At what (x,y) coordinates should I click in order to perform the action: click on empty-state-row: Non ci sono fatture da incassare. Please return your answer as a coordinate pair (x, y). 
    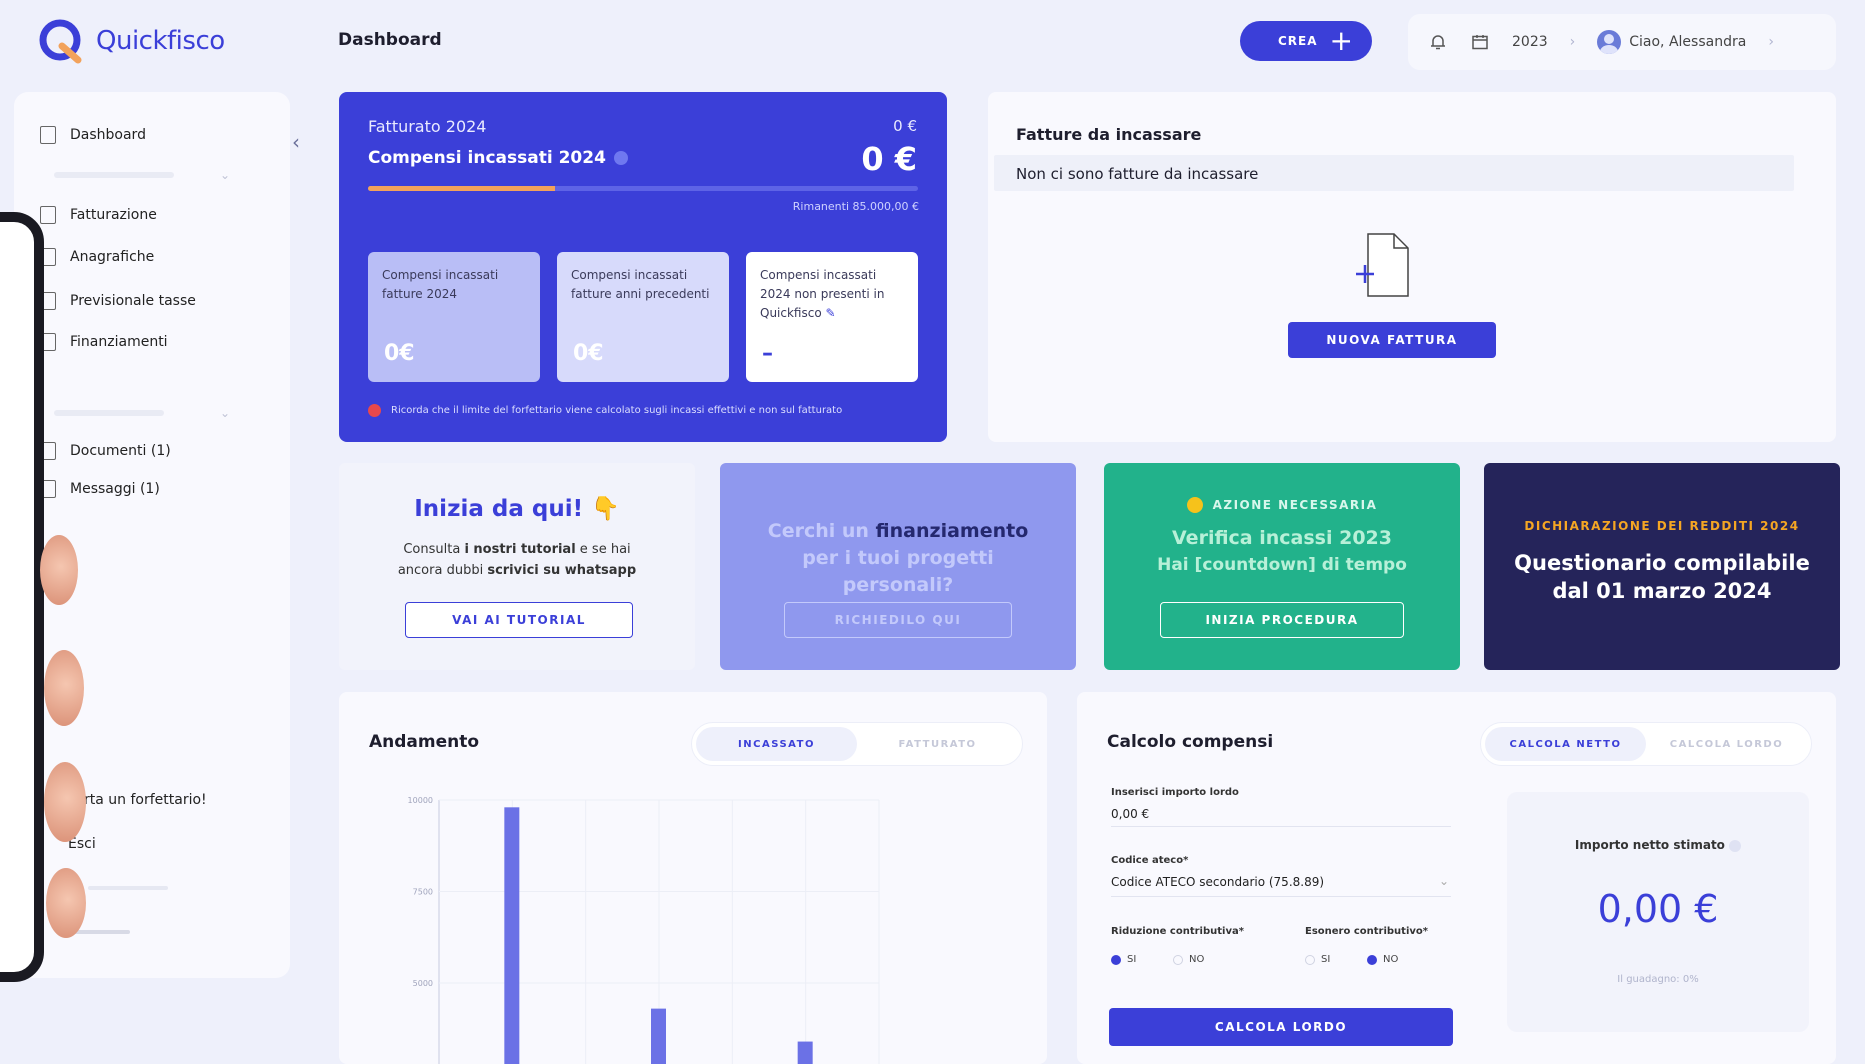
    Looking at the image, I should click on (1394, 173).